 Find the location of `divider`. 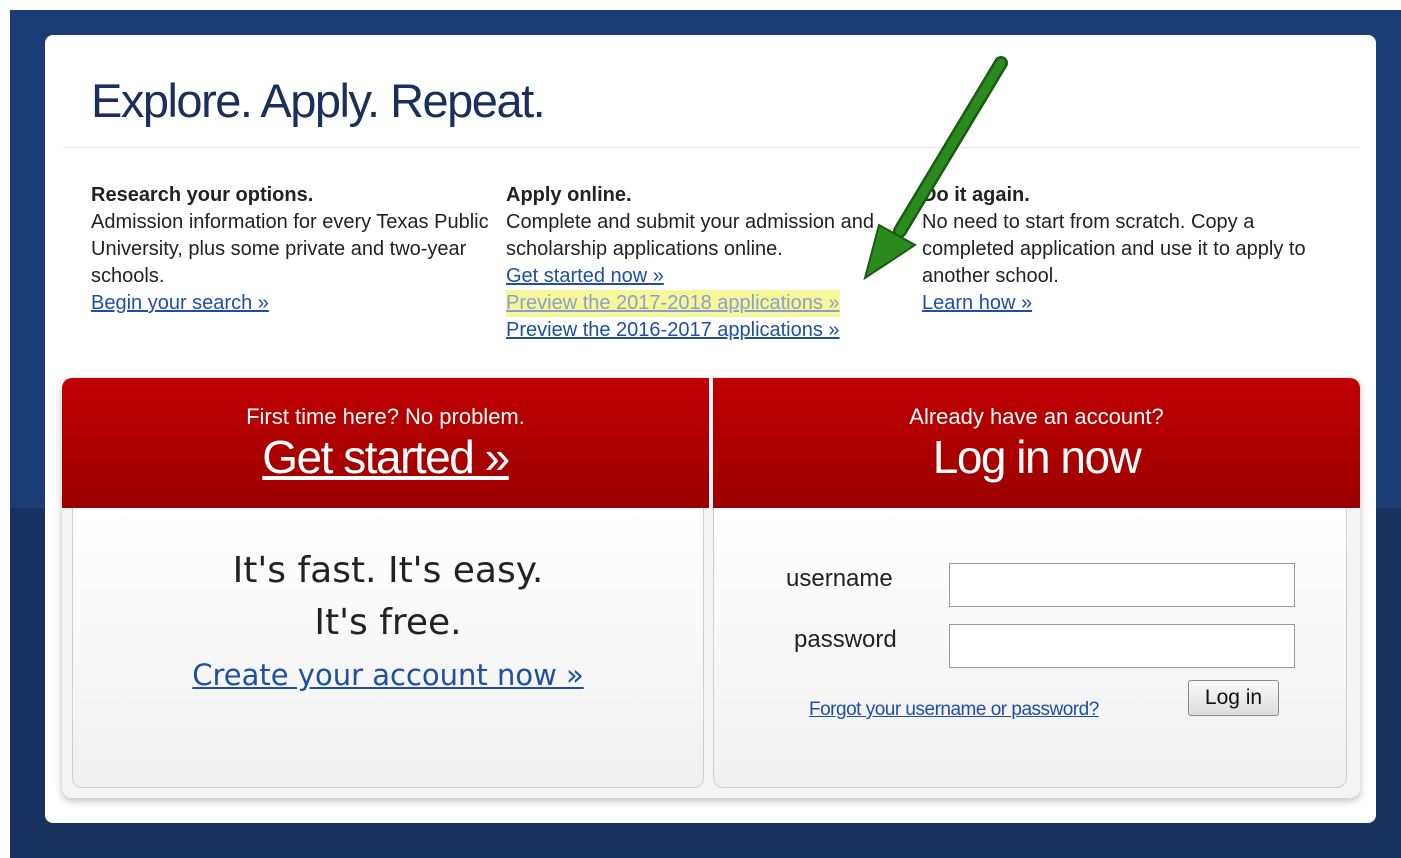

divider is located at coordinates (711, 147).